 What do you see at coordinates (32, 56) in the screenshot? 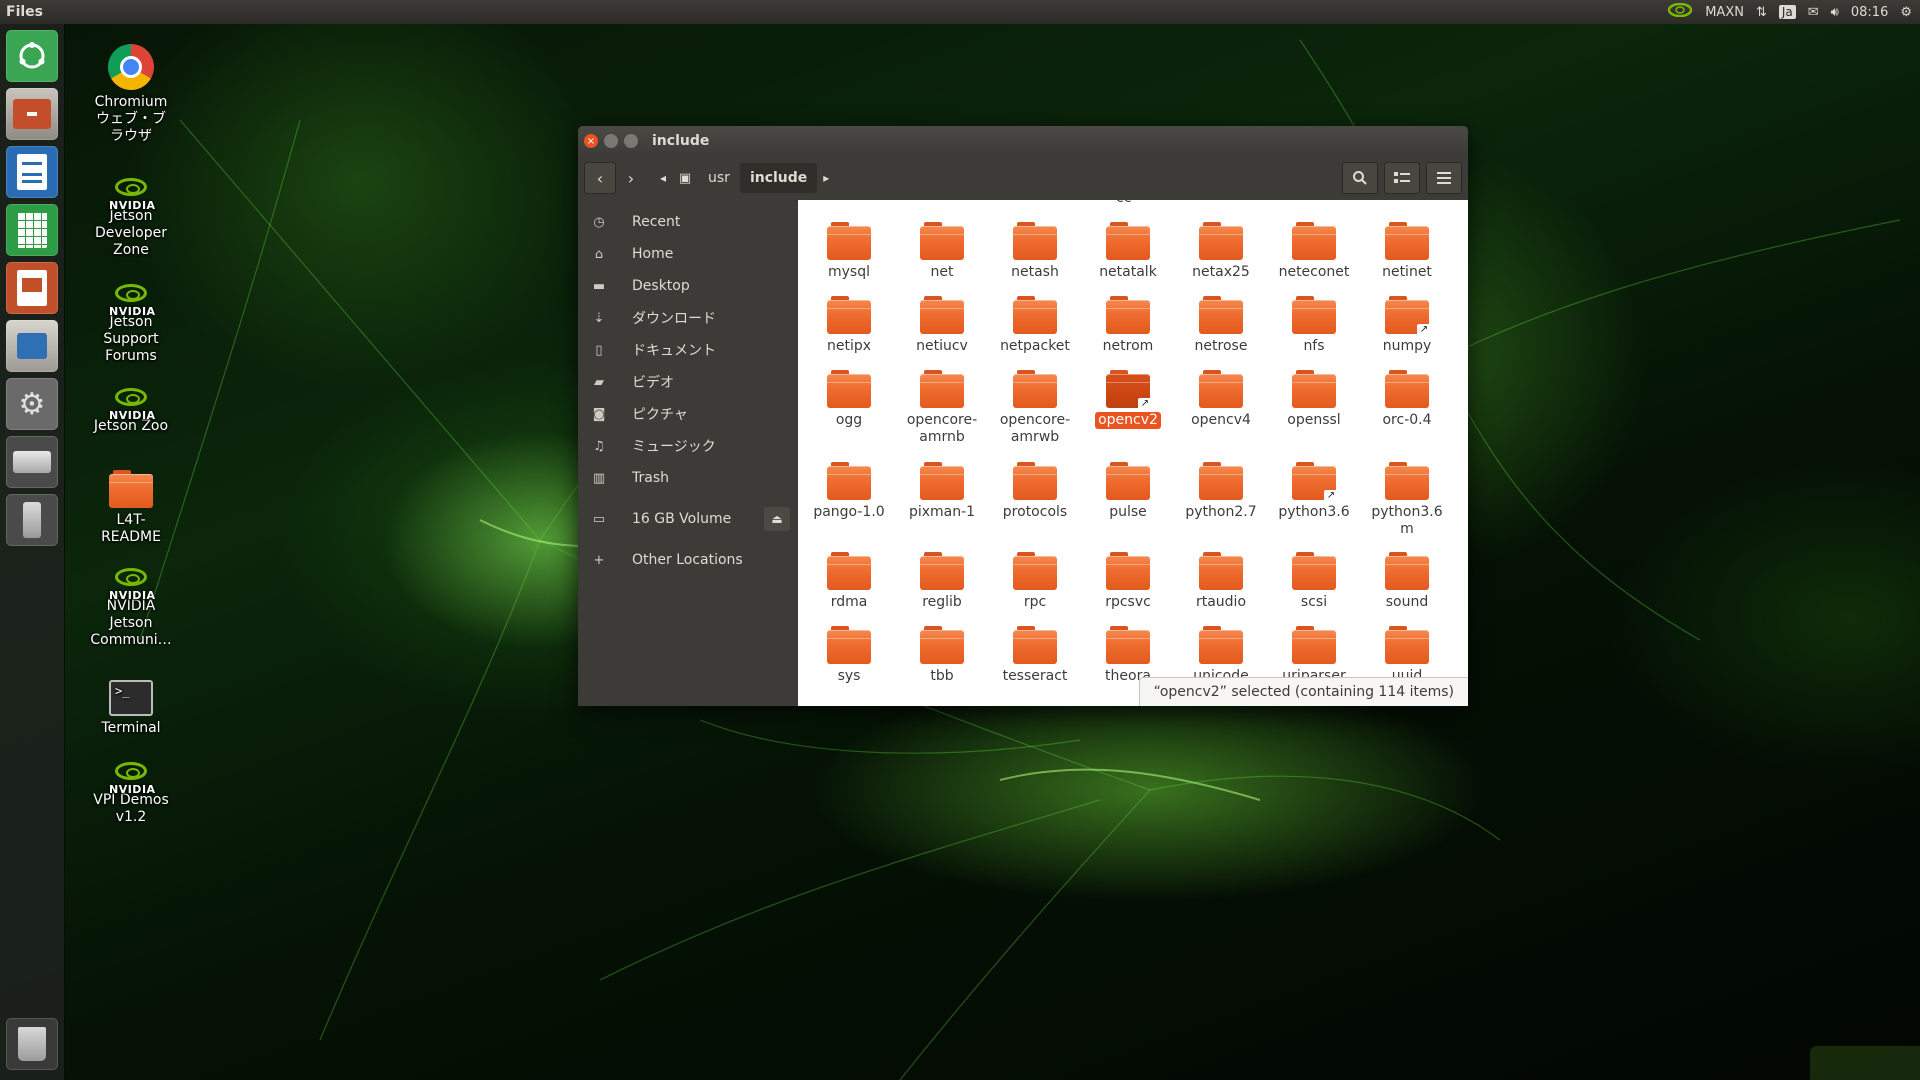
I see `ubuntu-dash-icon` at bounding box center [32, 56].